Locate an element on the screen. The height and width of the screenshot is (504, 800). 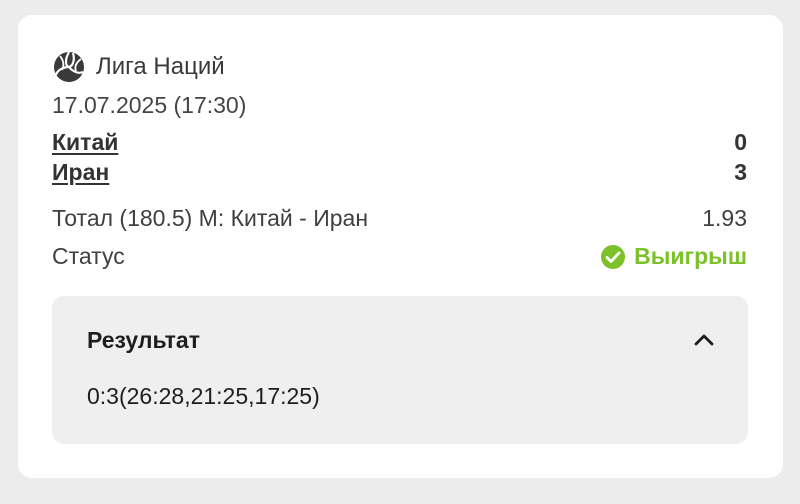
status-value: Выигрыш is located at coordinates (690, 256).